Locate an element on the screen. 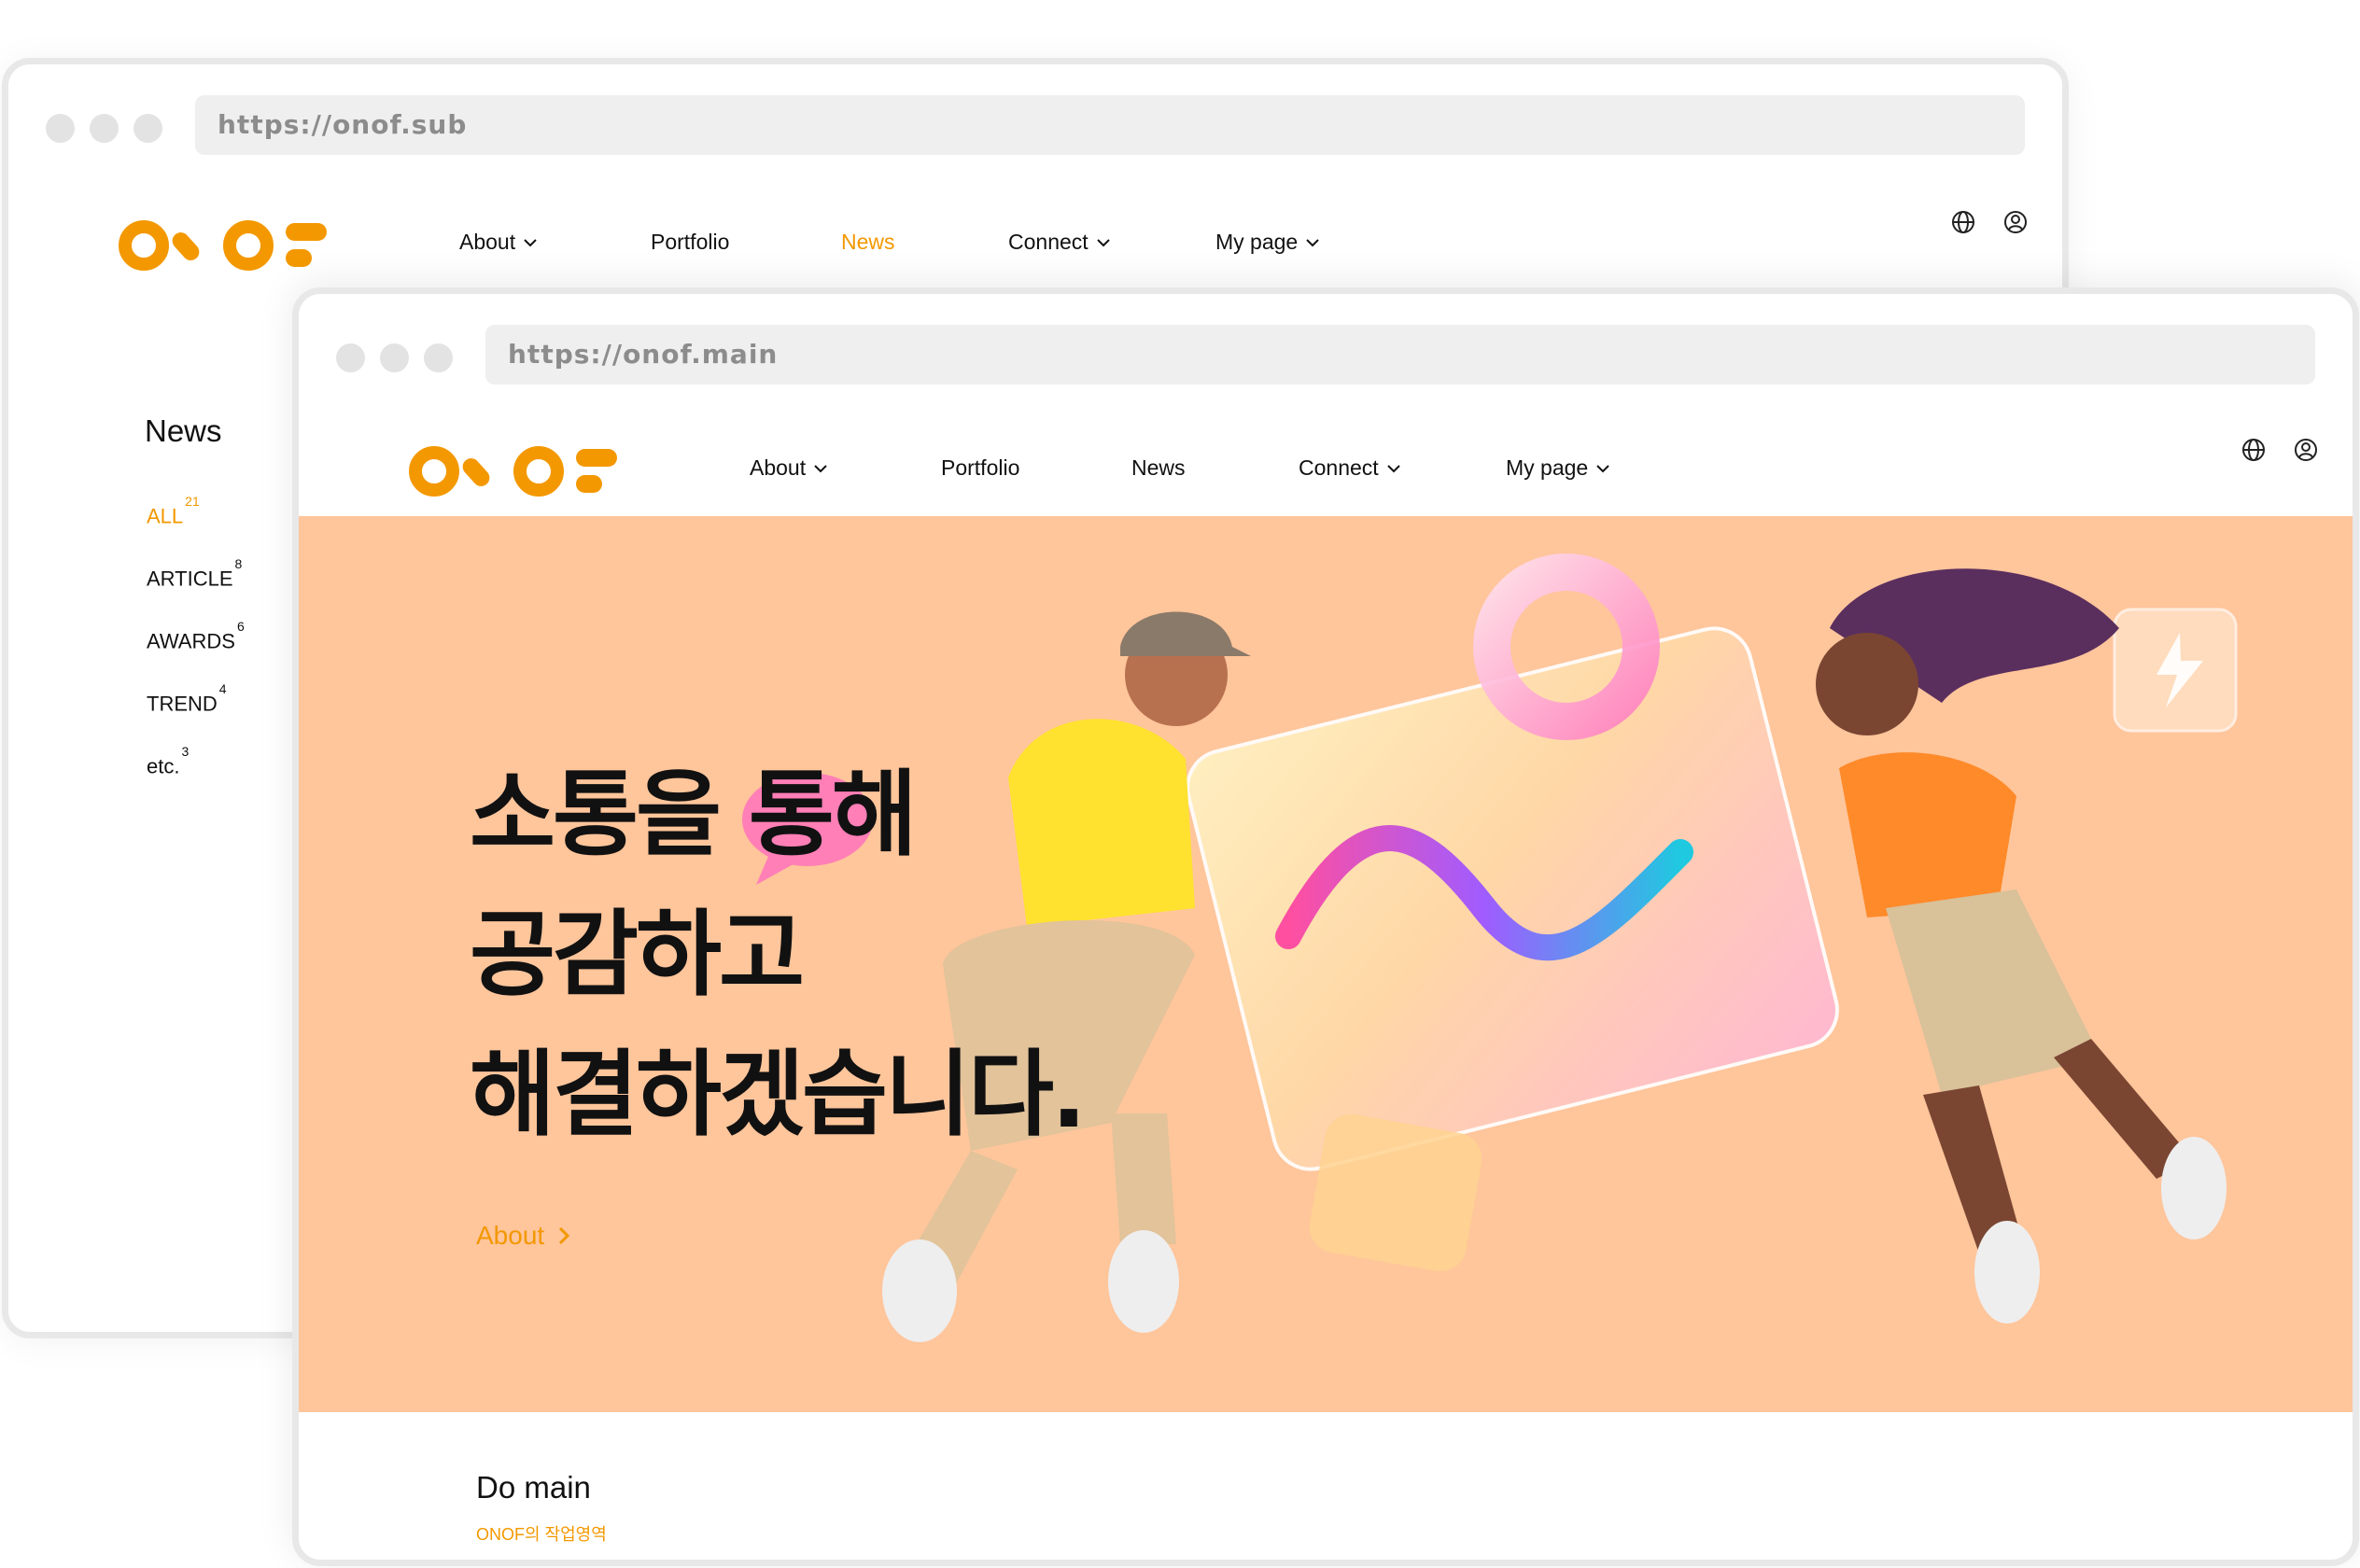  category-awards: AWARDS6 is located at coordinates (196, 655).